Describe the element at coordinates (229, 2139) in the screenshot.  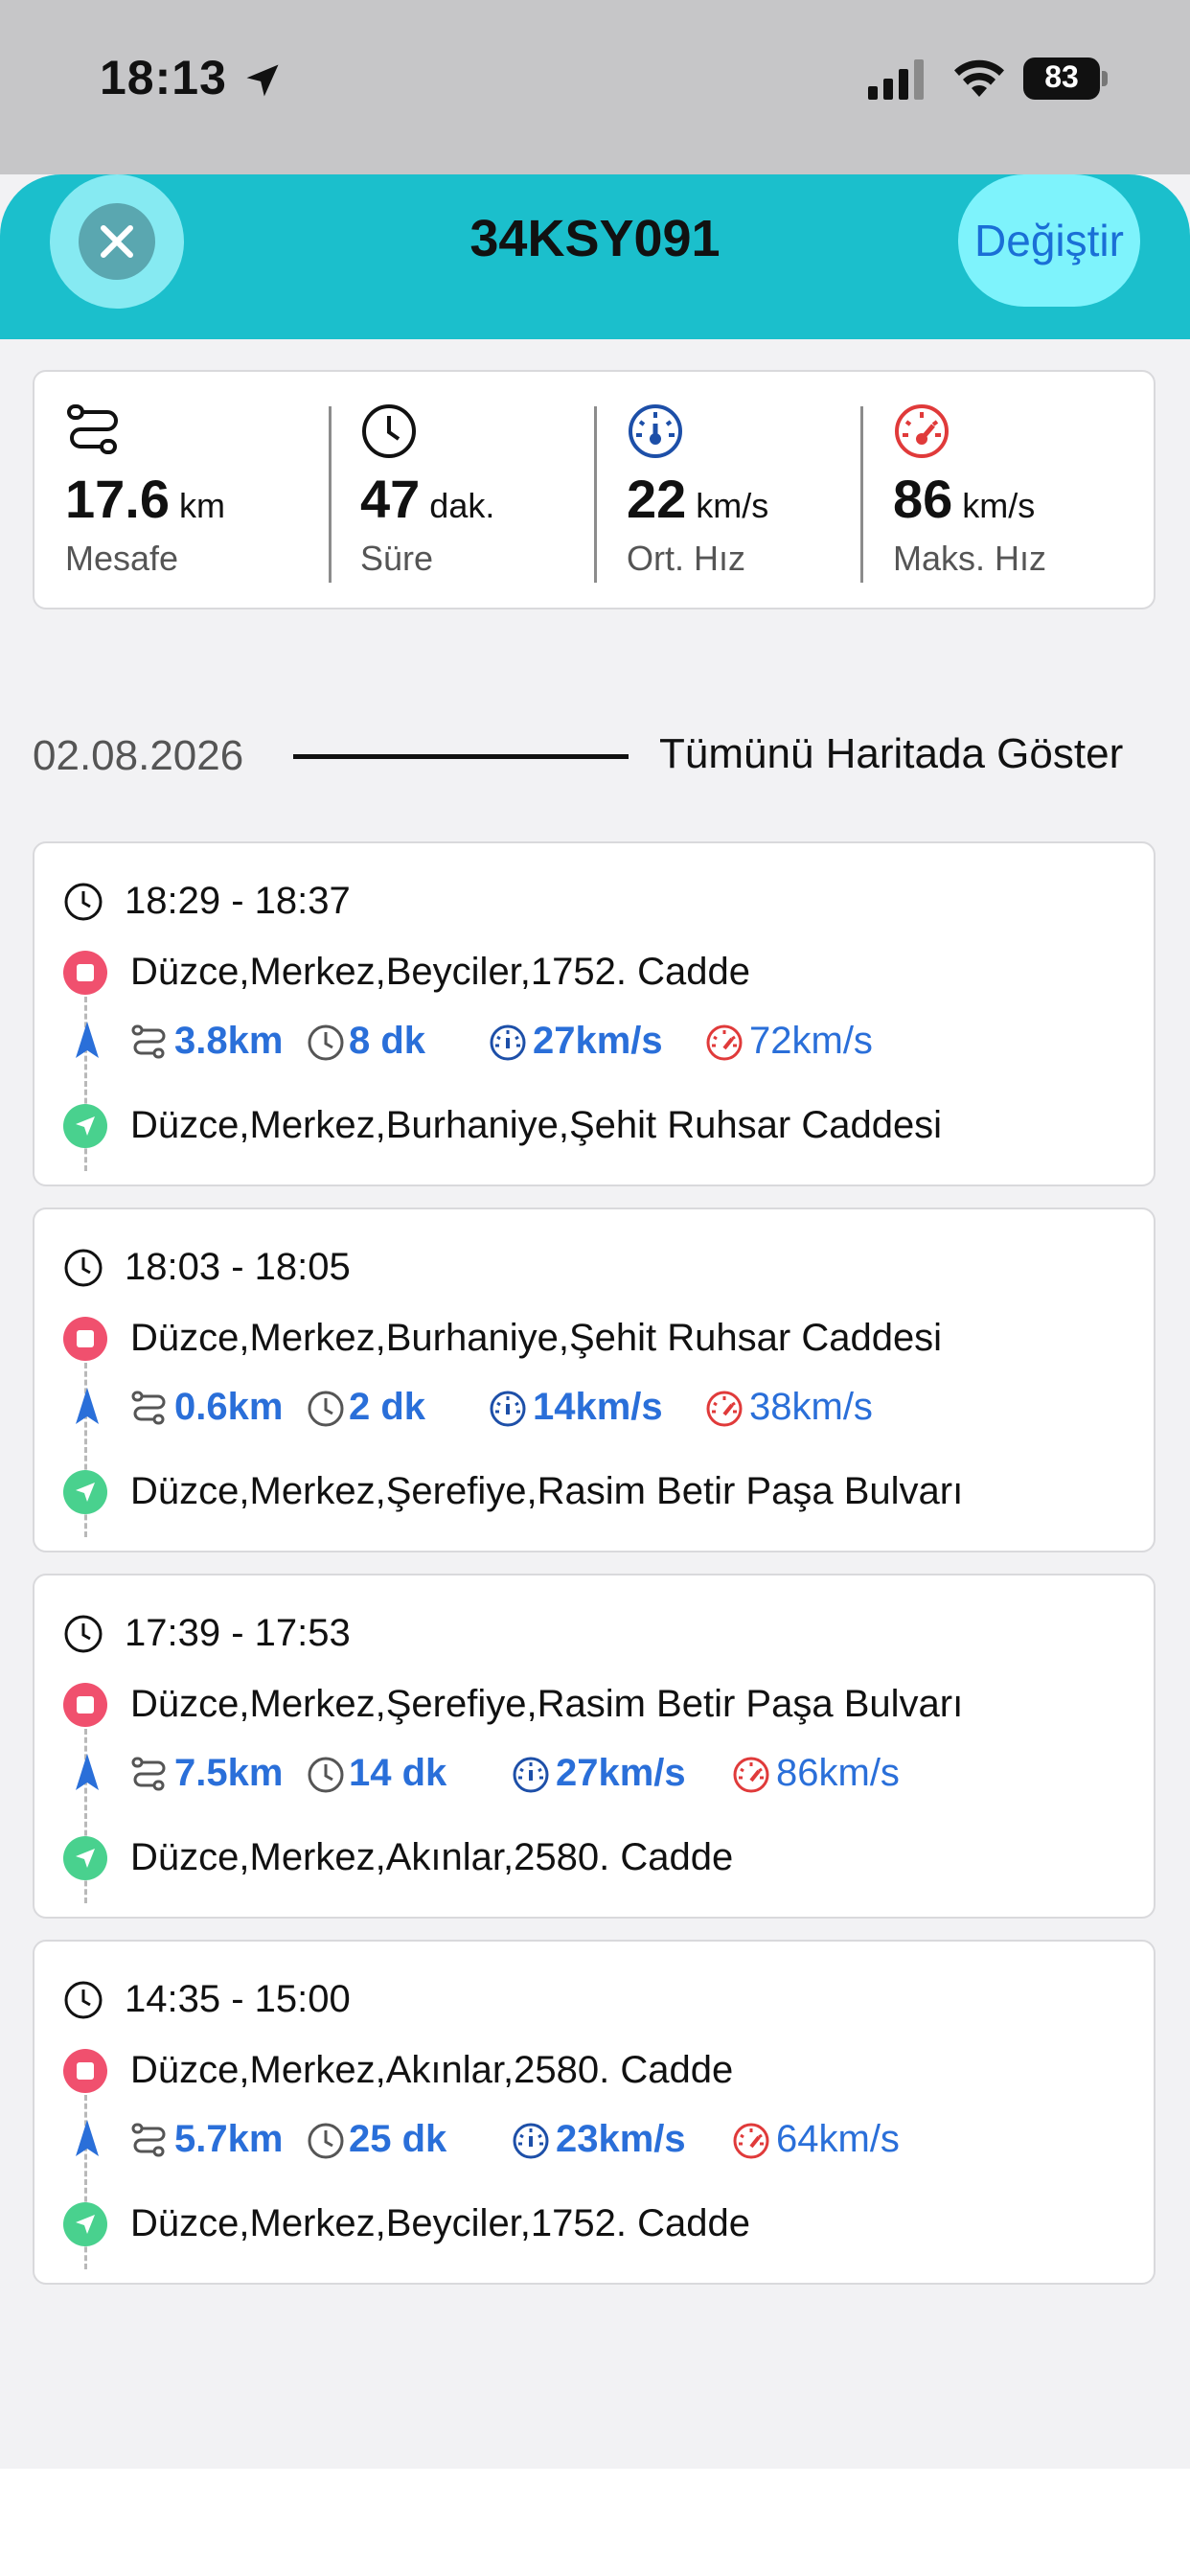
I see `trip-distance: 5.7km` at that location.